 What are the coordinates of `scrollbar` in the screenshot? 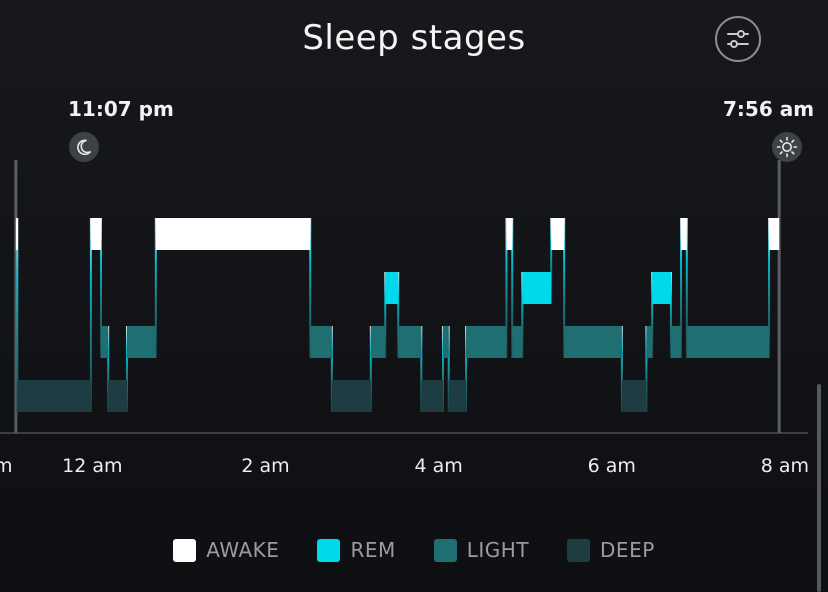 It's located at (819, 488).